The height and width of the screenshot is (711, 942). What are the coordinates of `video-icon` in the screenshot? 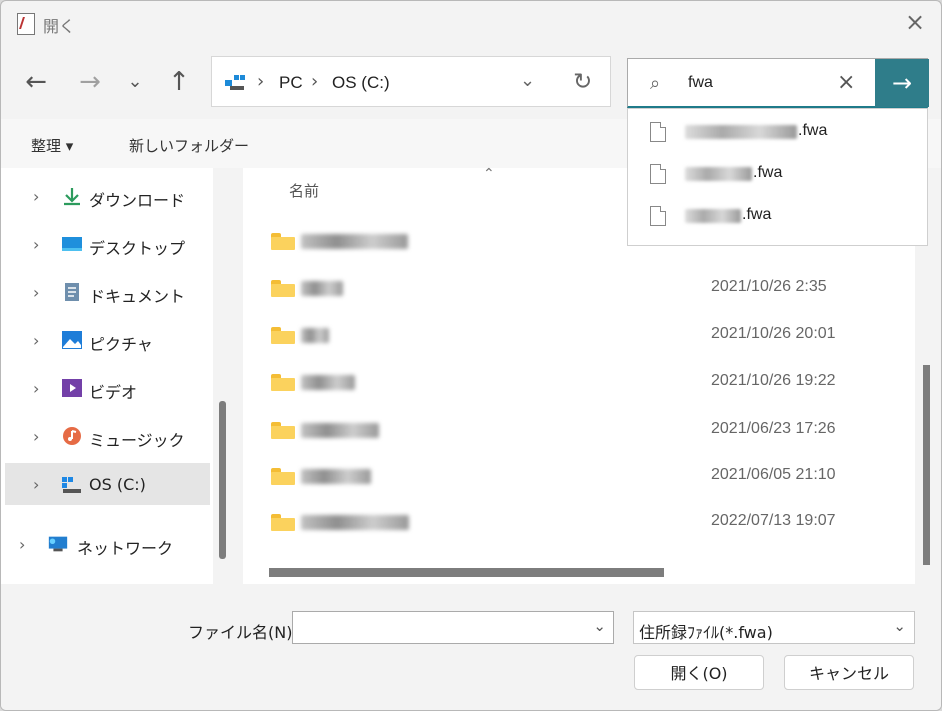 It's located at (72, 388).